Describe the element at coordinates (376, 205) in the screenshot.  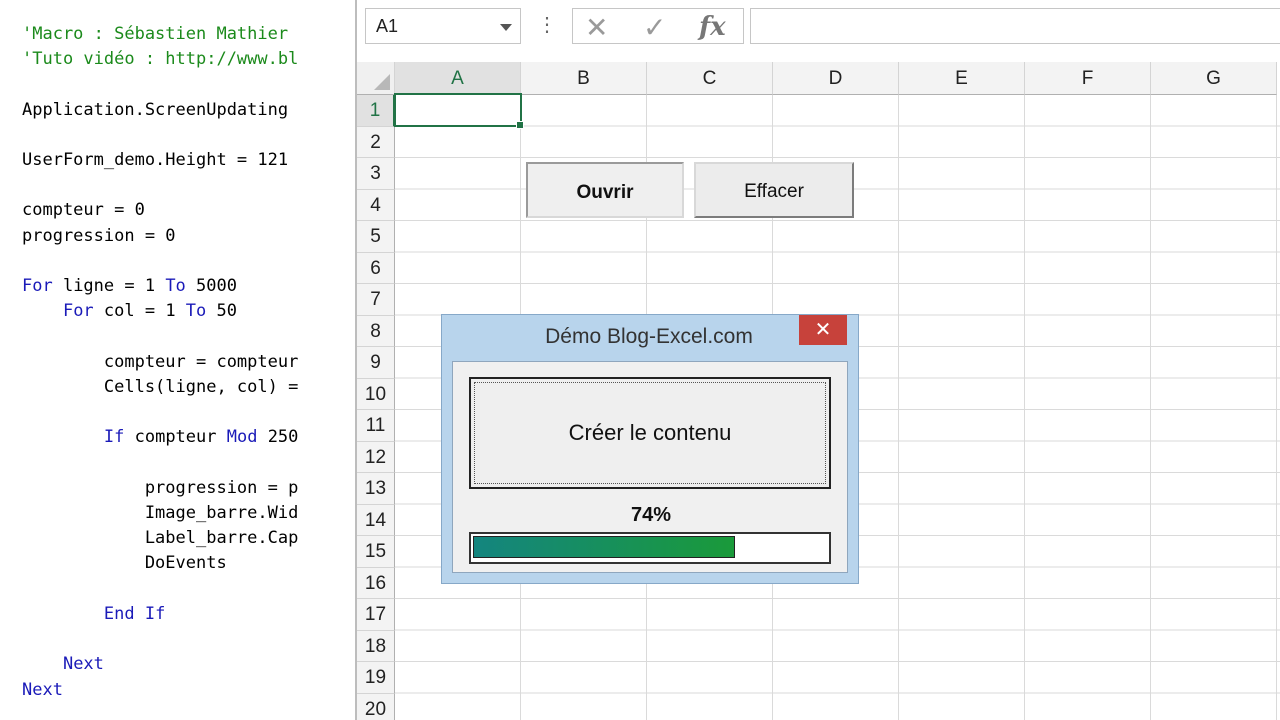
I see `row-header-4: 4` at that location.